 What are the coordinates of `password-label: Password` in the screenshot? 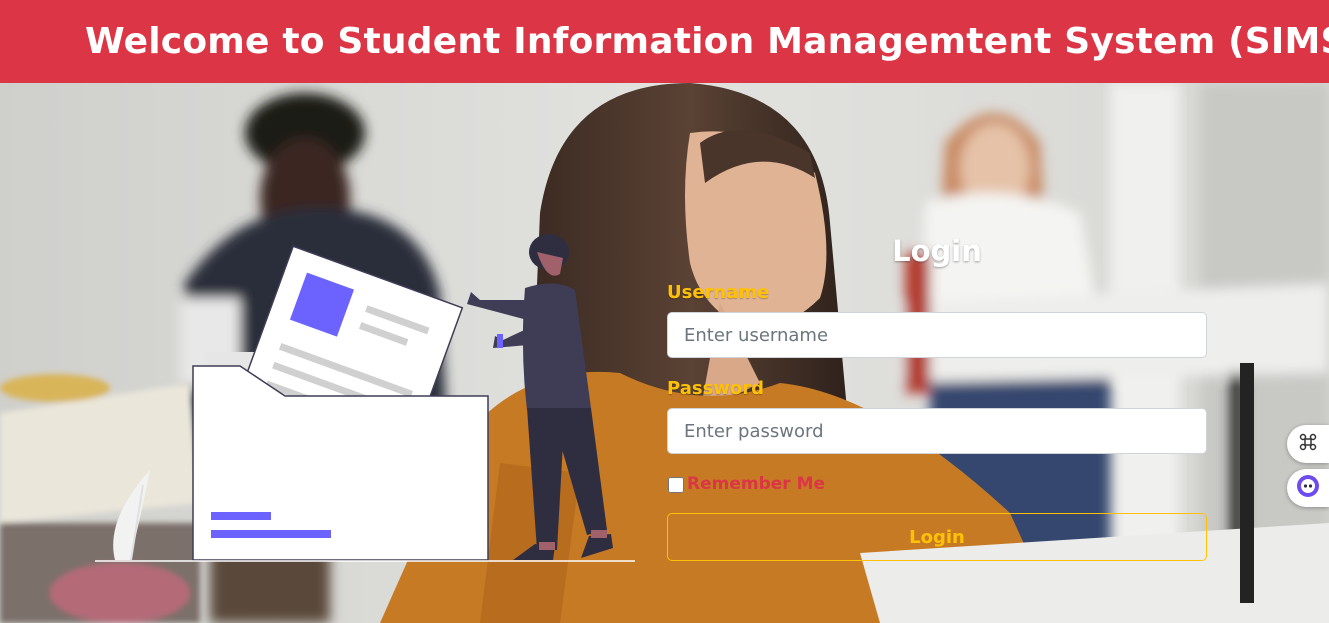 It's located at (716, 388).